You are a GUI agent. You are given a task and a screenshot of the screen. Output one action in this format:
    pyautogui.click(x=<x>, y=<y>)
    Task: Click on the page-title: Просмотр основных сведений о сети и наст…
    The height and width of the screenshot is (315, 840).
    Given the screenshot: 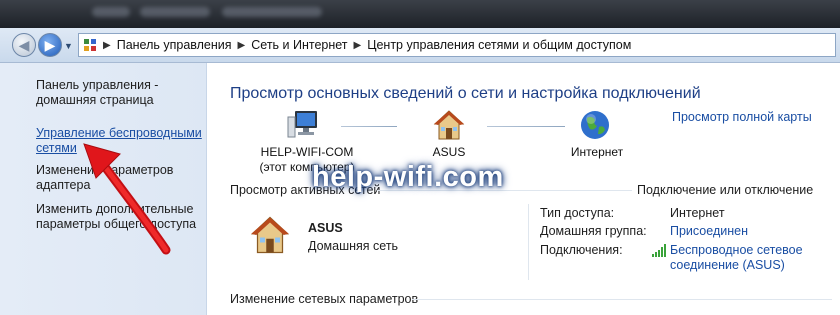 What is the action you would take?
    pyautogui.click(x=465, y=93)
    